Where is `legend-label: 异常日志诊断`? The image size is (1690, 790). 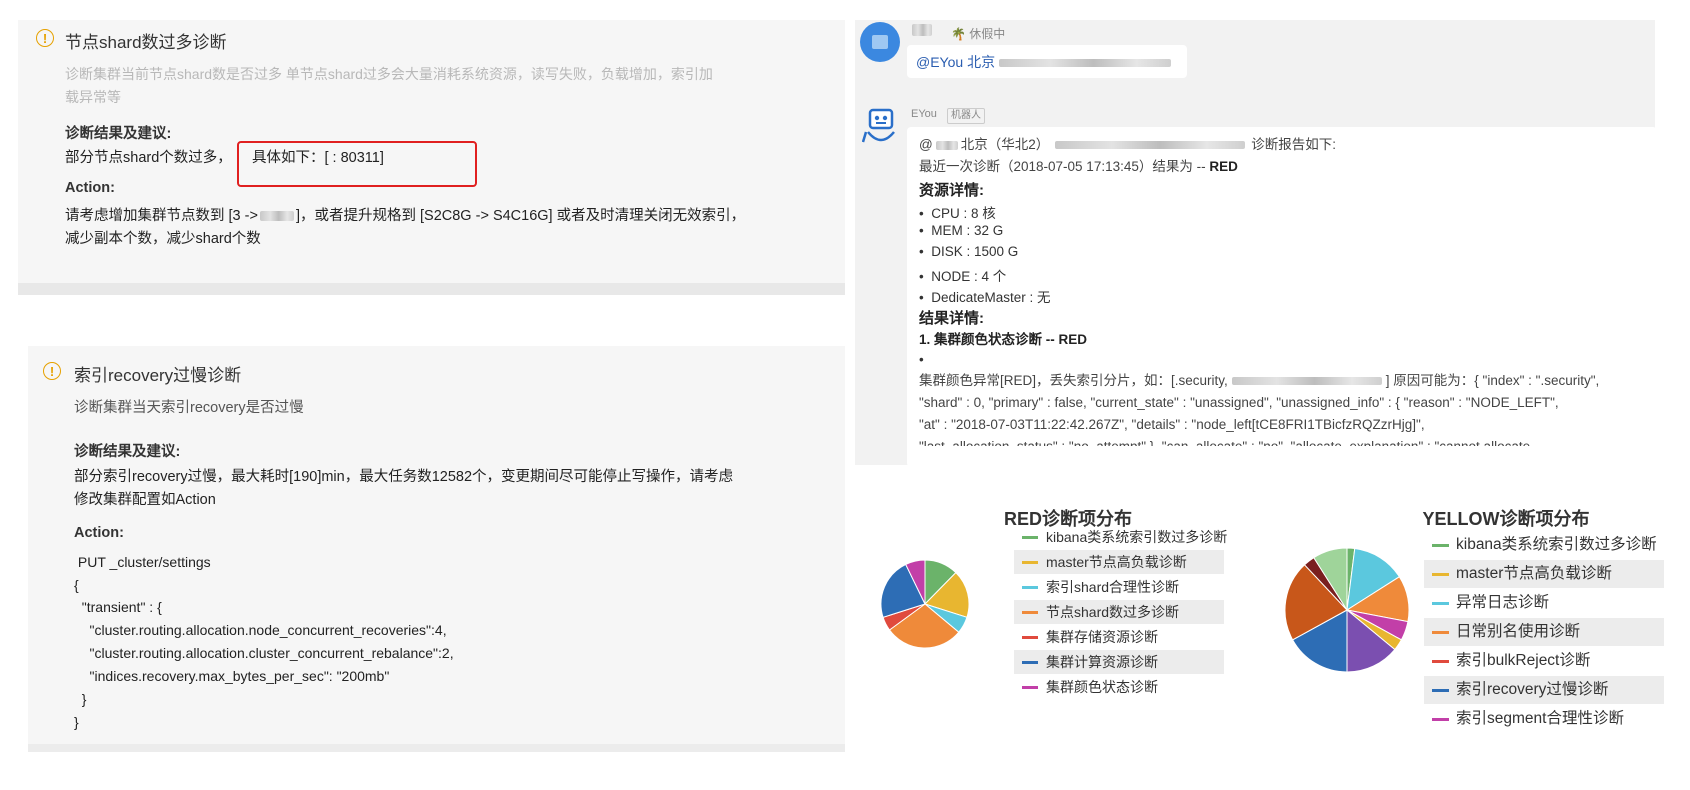
legend-label: 异常日志诊断 is located at coordinates (1503, 602).